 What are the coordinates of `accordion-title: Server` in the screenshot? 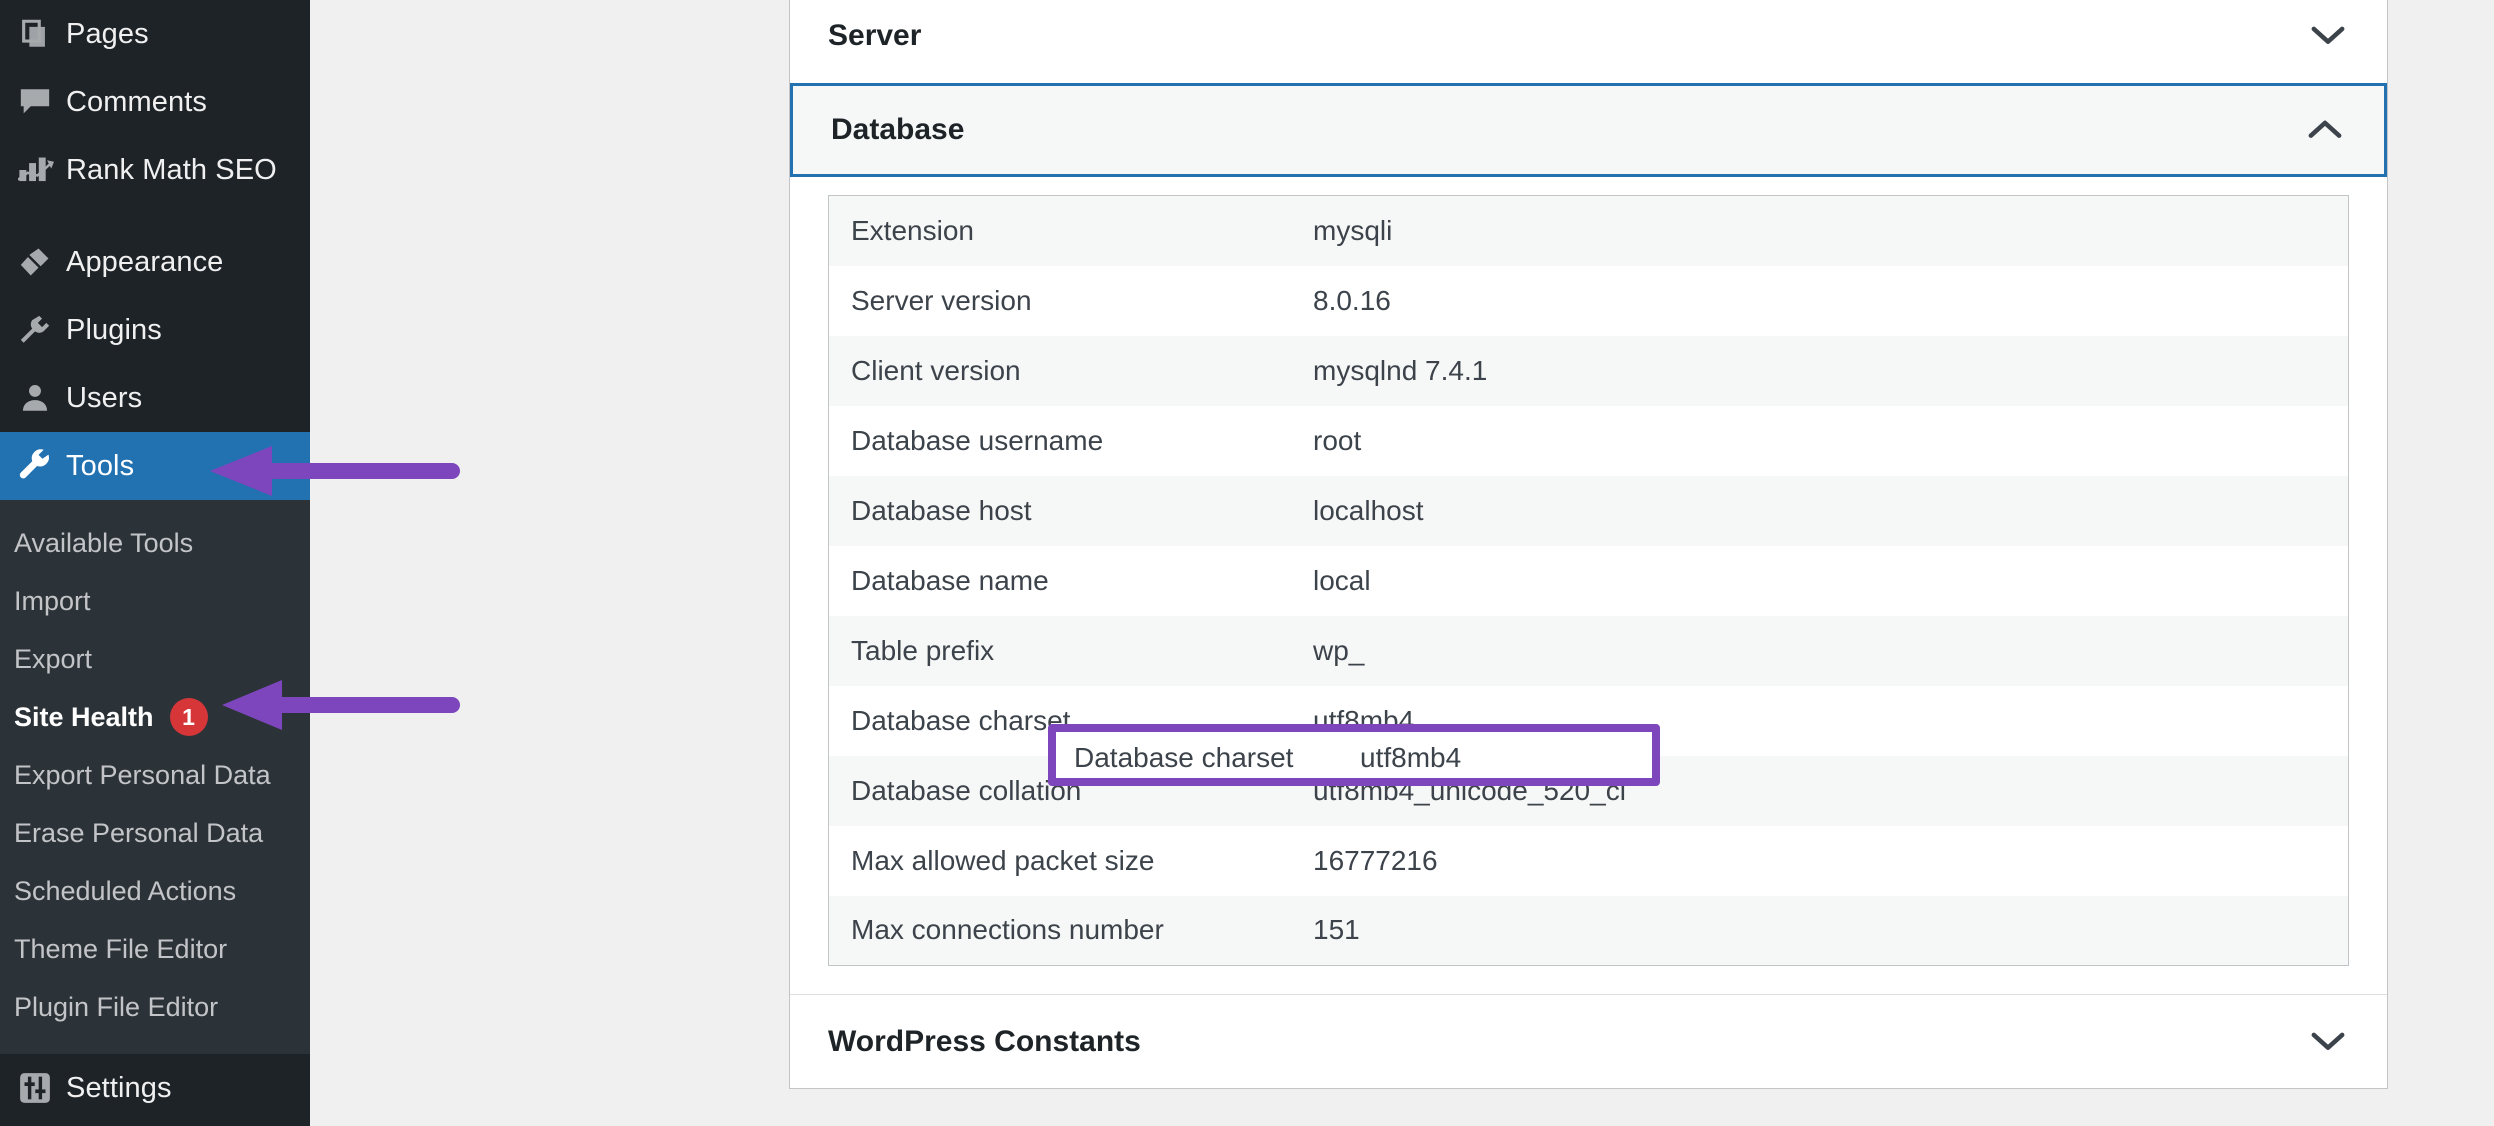 It's located at (875, 35).